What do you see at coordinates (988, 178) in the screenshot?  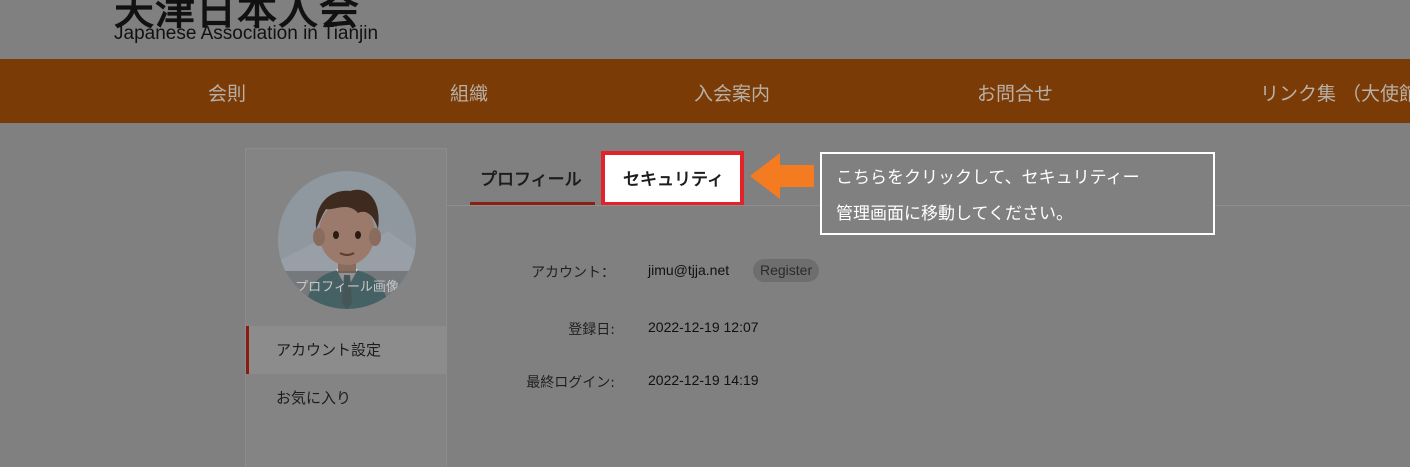 I see `callout-line-1: こちらをクリックして、セキュリティー` at bounding box center [988, 178].